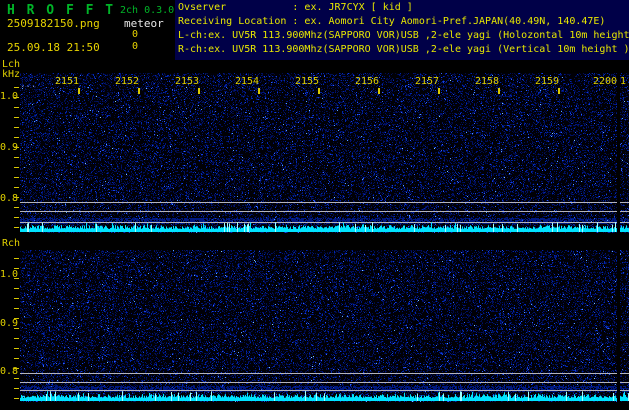 This screenshot has width=629, height=410. Describe the element at coordinates (135, 46) in the screenshot. I see `meteor-count-lower: 0` at that location.